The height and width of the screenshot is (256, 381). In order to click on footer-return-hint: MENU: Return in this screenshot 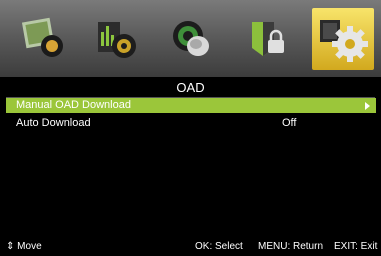, I will do `click(291, 246)`.